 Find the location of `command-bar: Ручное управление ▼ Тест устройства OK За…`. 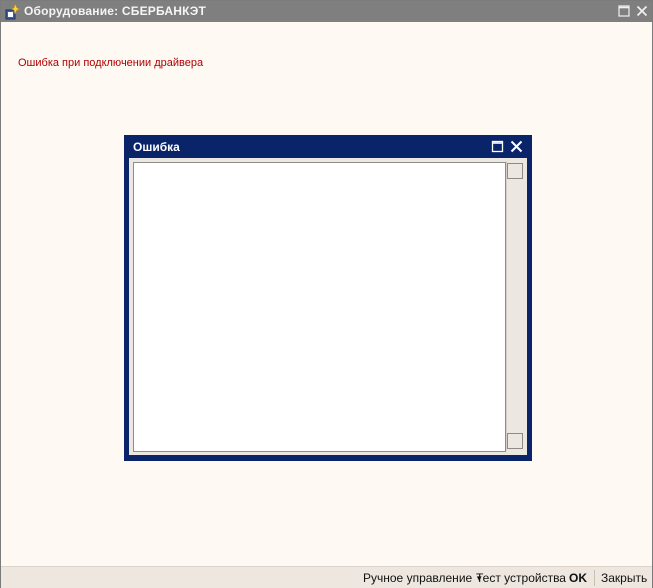

command-bar: Ручное управление ▼ Тест устройства OK За… is located at coordinates (326, 577).